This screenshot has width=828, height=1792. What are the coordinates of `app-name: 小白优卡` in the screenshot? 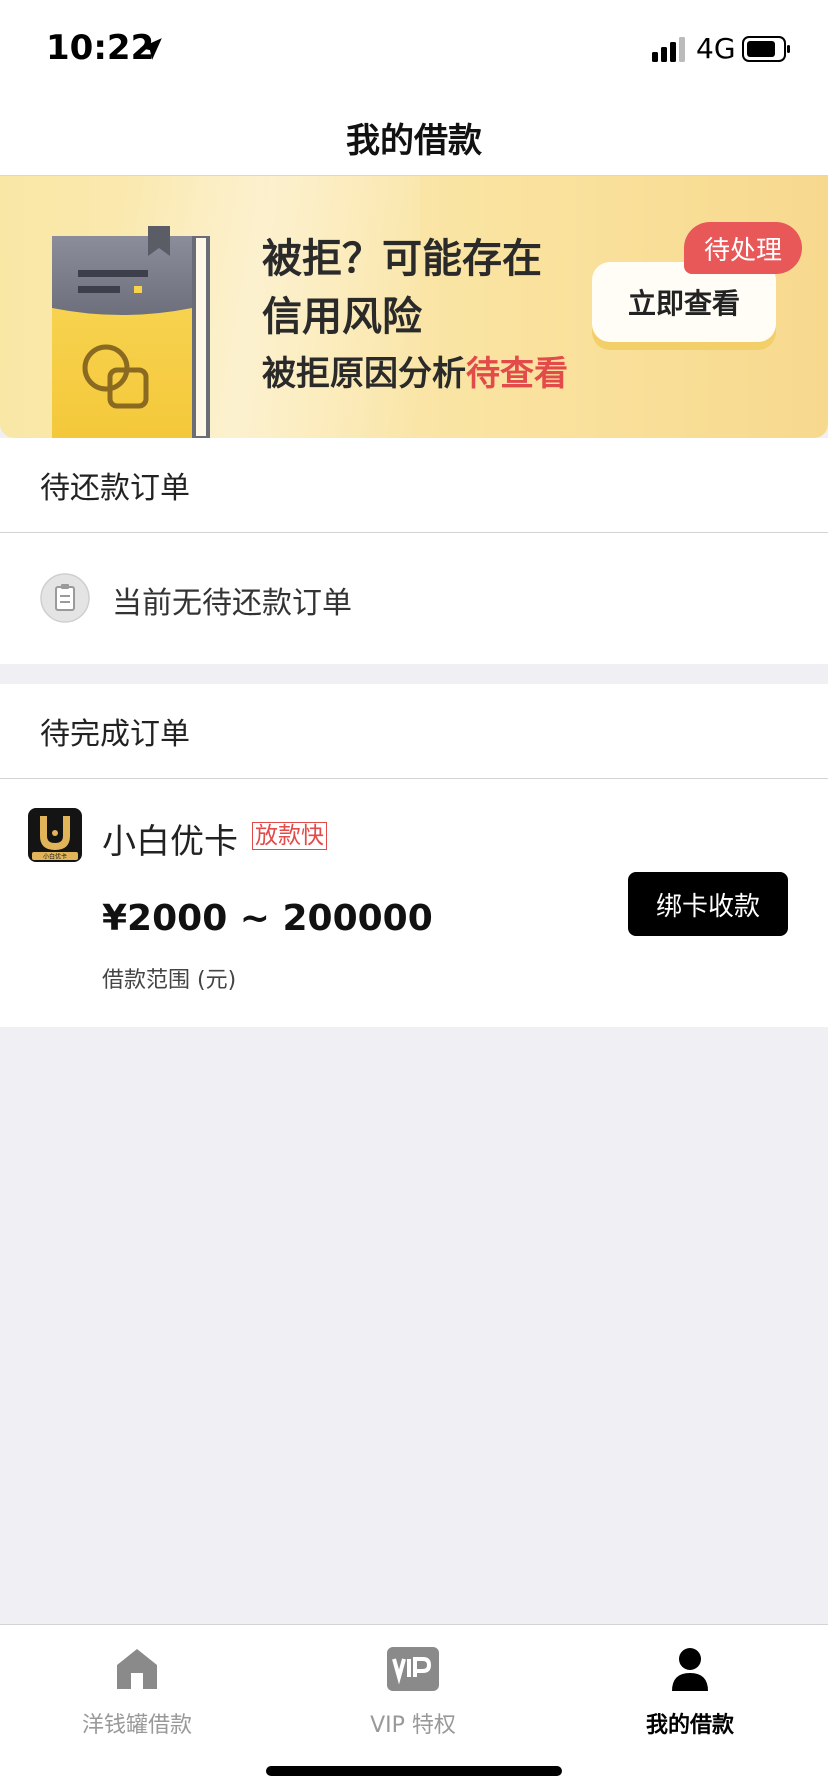 It's located at (170, 842).